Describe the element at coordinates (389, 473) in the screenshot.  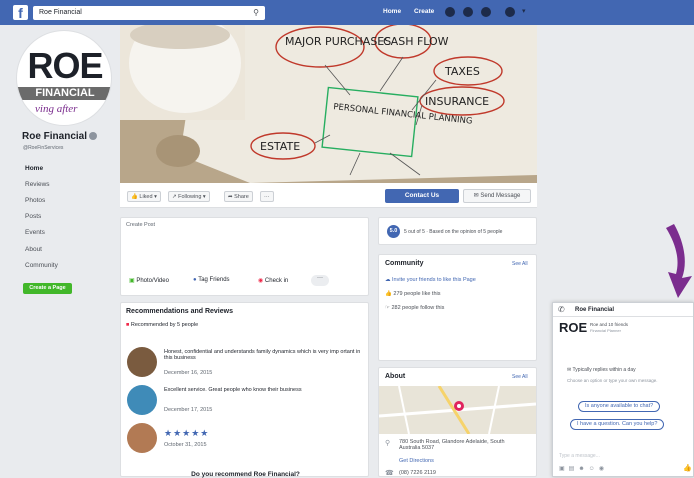
I see `phone-icon: ☎` at that location.